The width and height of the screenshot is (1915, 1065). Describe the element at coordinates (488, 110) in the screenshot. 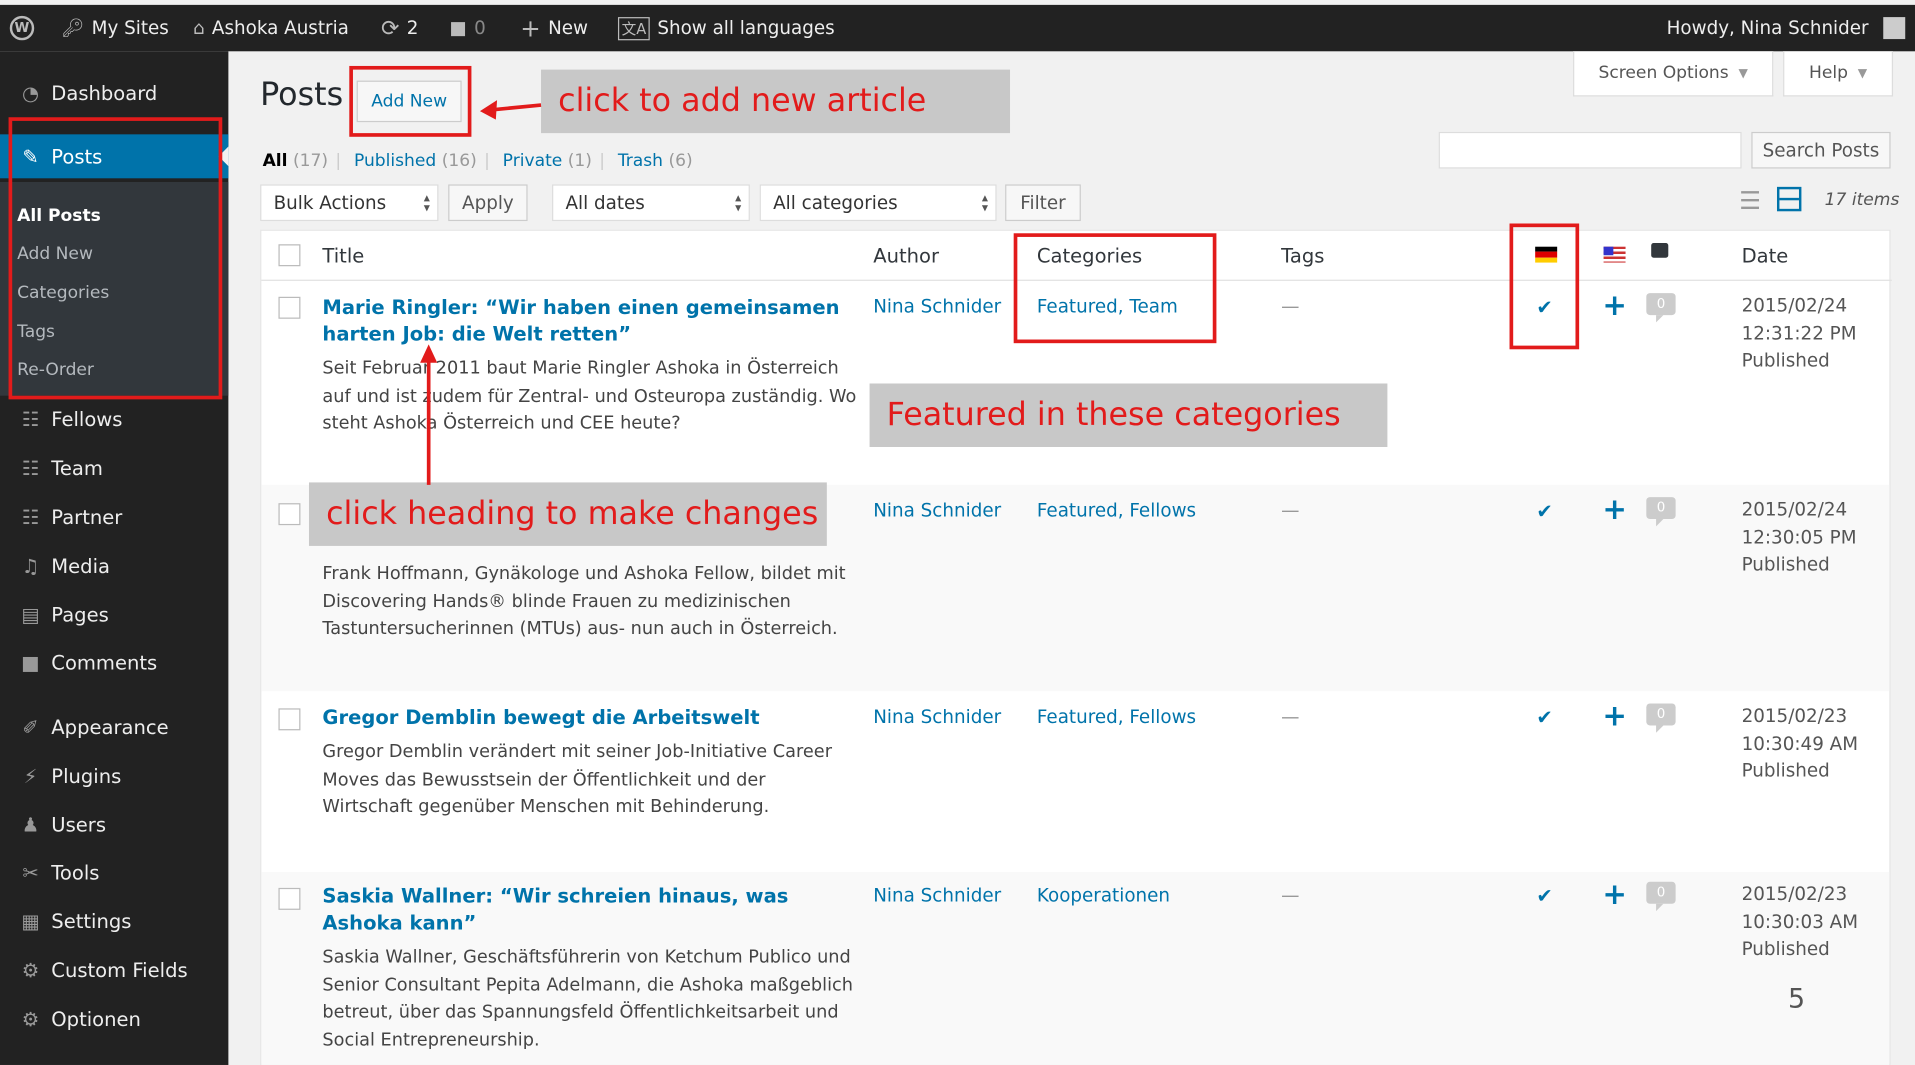

I see `arrowhead-add-new` at that location.